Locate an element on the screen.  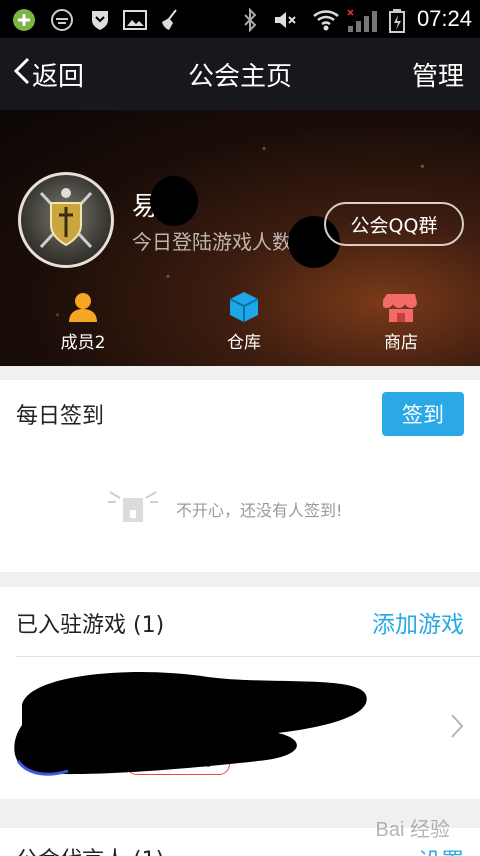
guild-avatar is located at coordinates (66, 220).